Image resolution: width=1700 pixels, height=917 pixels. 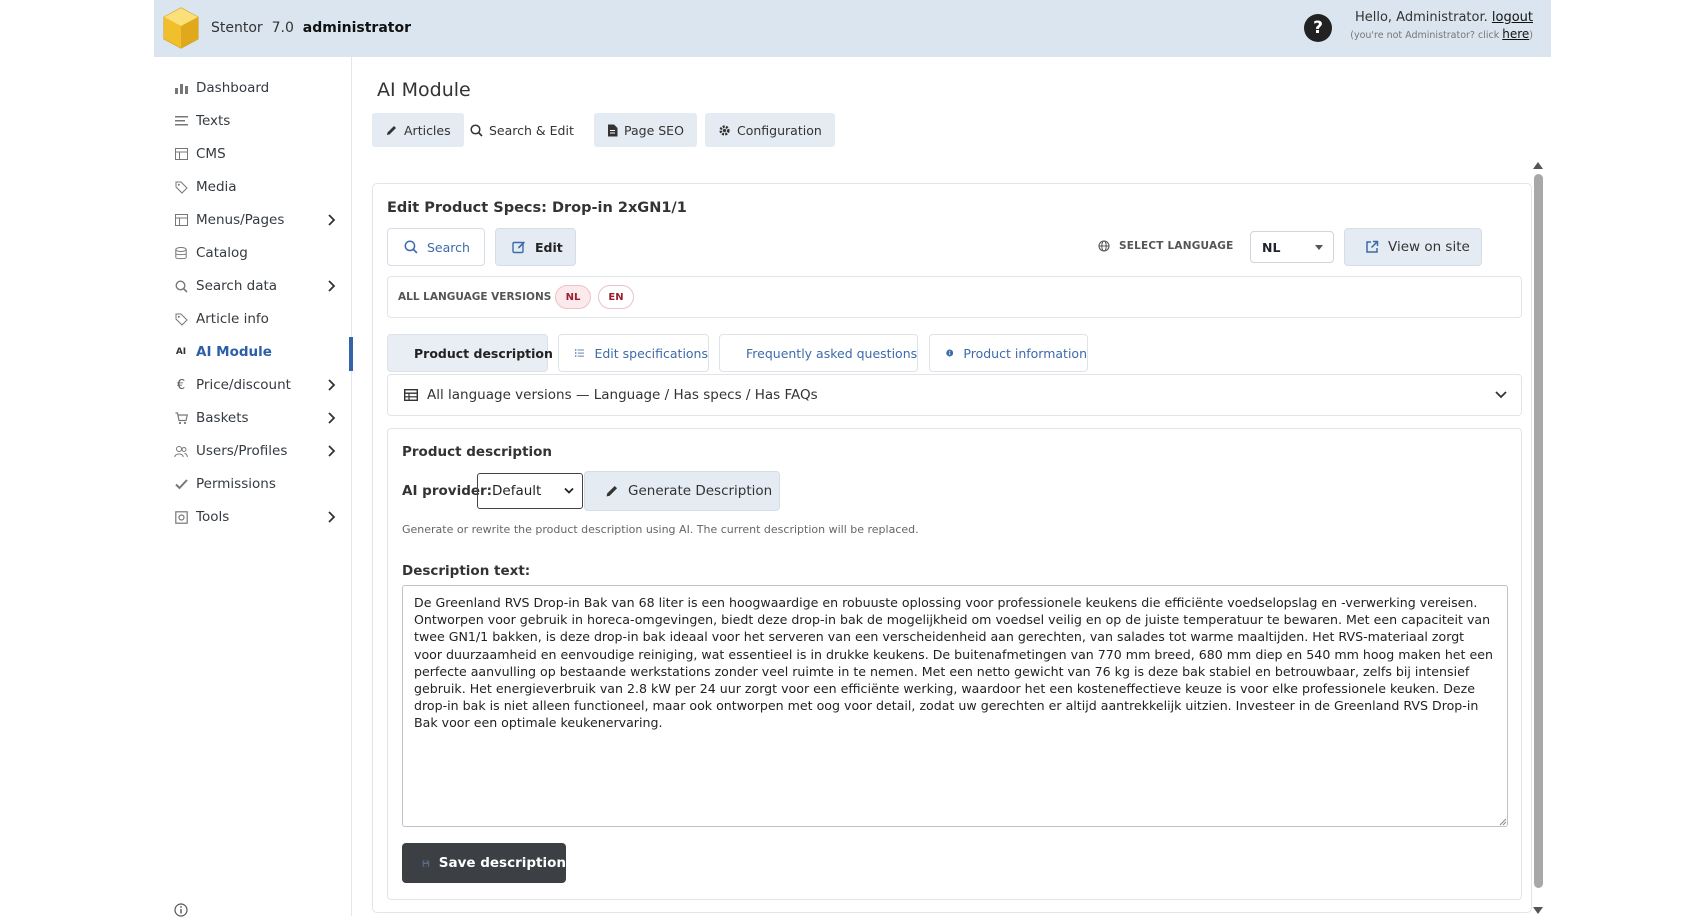 What do you see at coordinates (1425, 35) in the screenshot?
I see `not-user-text: (you're not Administrator? click` at bounding box center [1425, 35].